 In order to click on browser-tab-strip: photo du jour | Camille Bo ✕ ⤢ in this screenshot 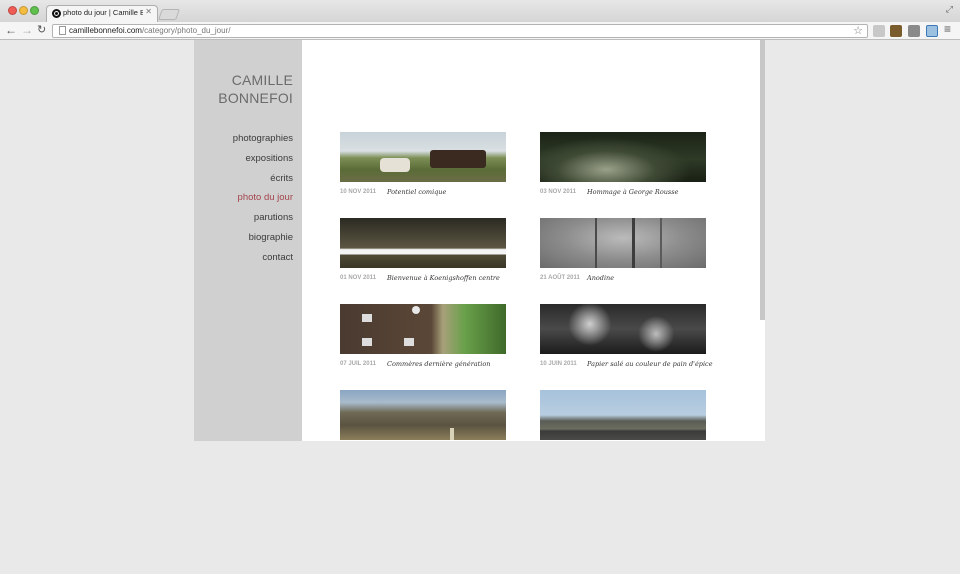, I will do `click(480, 11)`.